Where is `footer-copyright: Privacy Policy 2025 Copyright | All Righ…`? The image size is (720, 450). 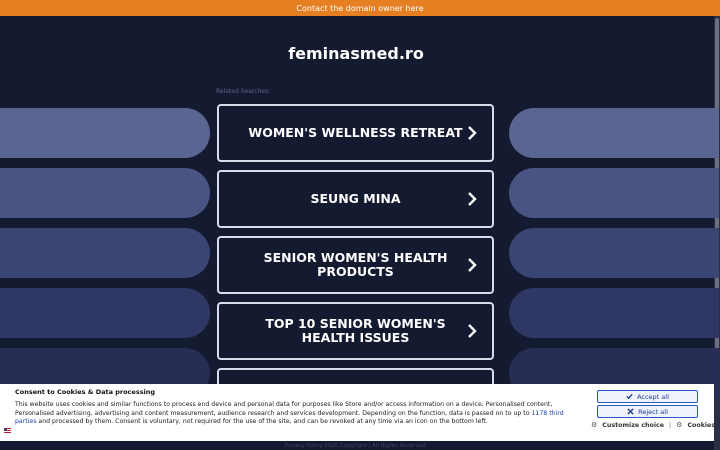 footer-copyright: Privacy Policy 2025 Copyright | All Righ… is located at coordinates (356, 446).